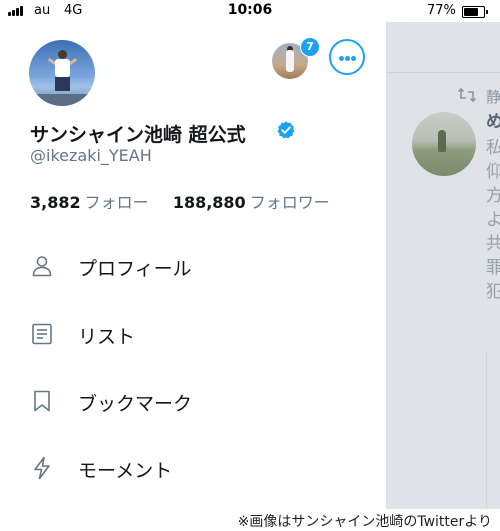 The image size is (500, 531). Describe the element at coordinates (310, 47) in the screenshot. I see `account-notification-badge: 7` at that location.